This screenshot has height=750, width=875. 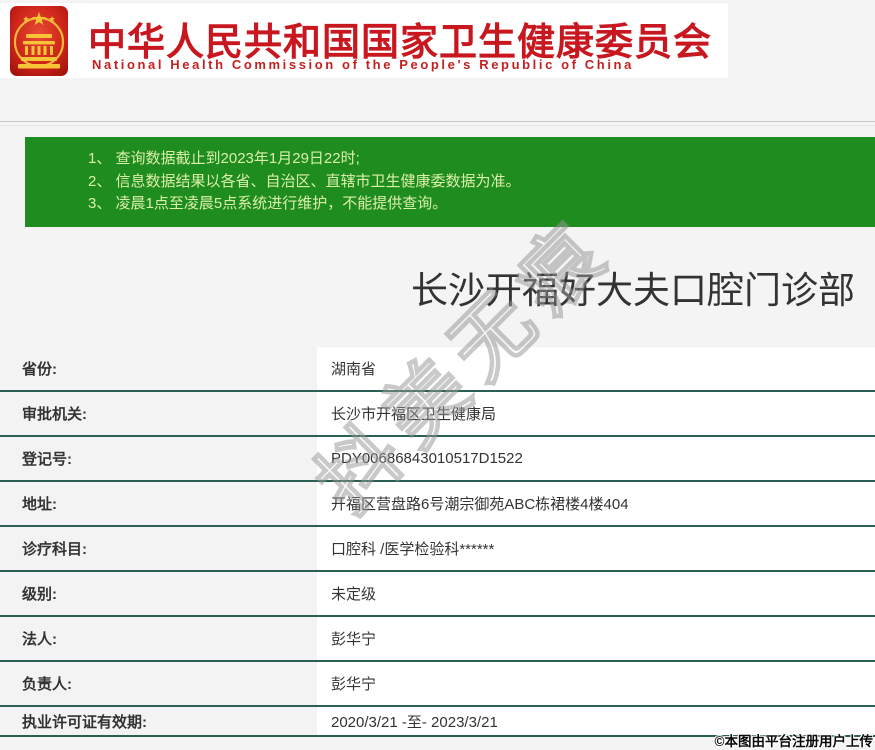 What do you see at coordinates (158, 593) in the screenshot?
I see `row-label: 级别:` at bounding box center [158, 593].